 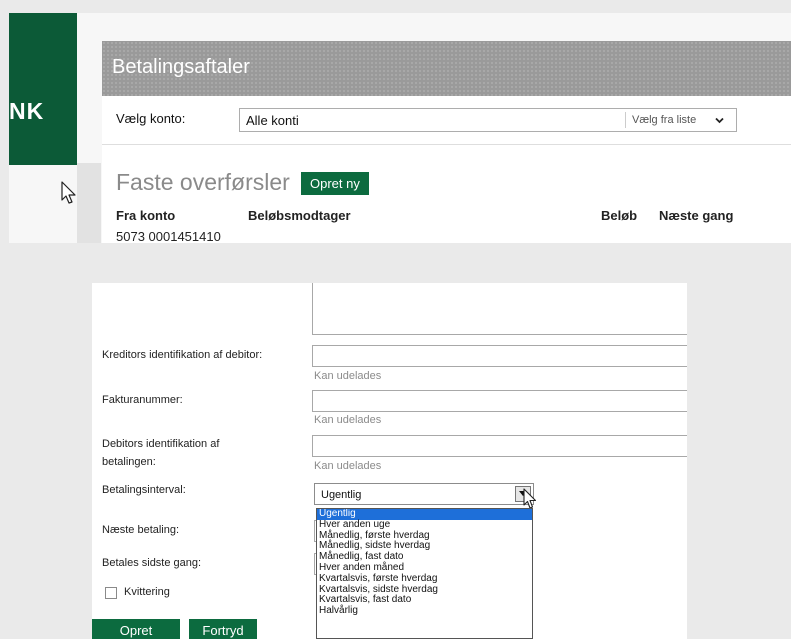 I want to click on kreditor-hint: Kan udelades, so click(x=348, y=376).